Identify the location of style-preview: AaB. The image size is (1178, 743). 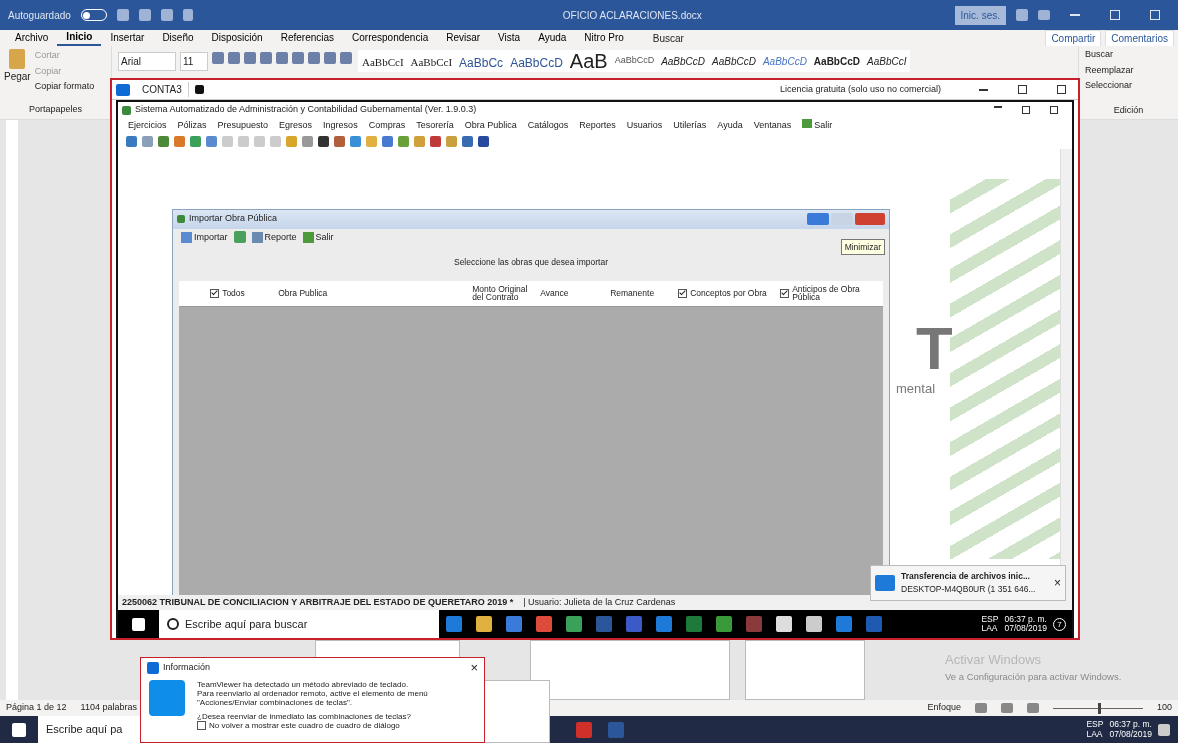
(588, 61).